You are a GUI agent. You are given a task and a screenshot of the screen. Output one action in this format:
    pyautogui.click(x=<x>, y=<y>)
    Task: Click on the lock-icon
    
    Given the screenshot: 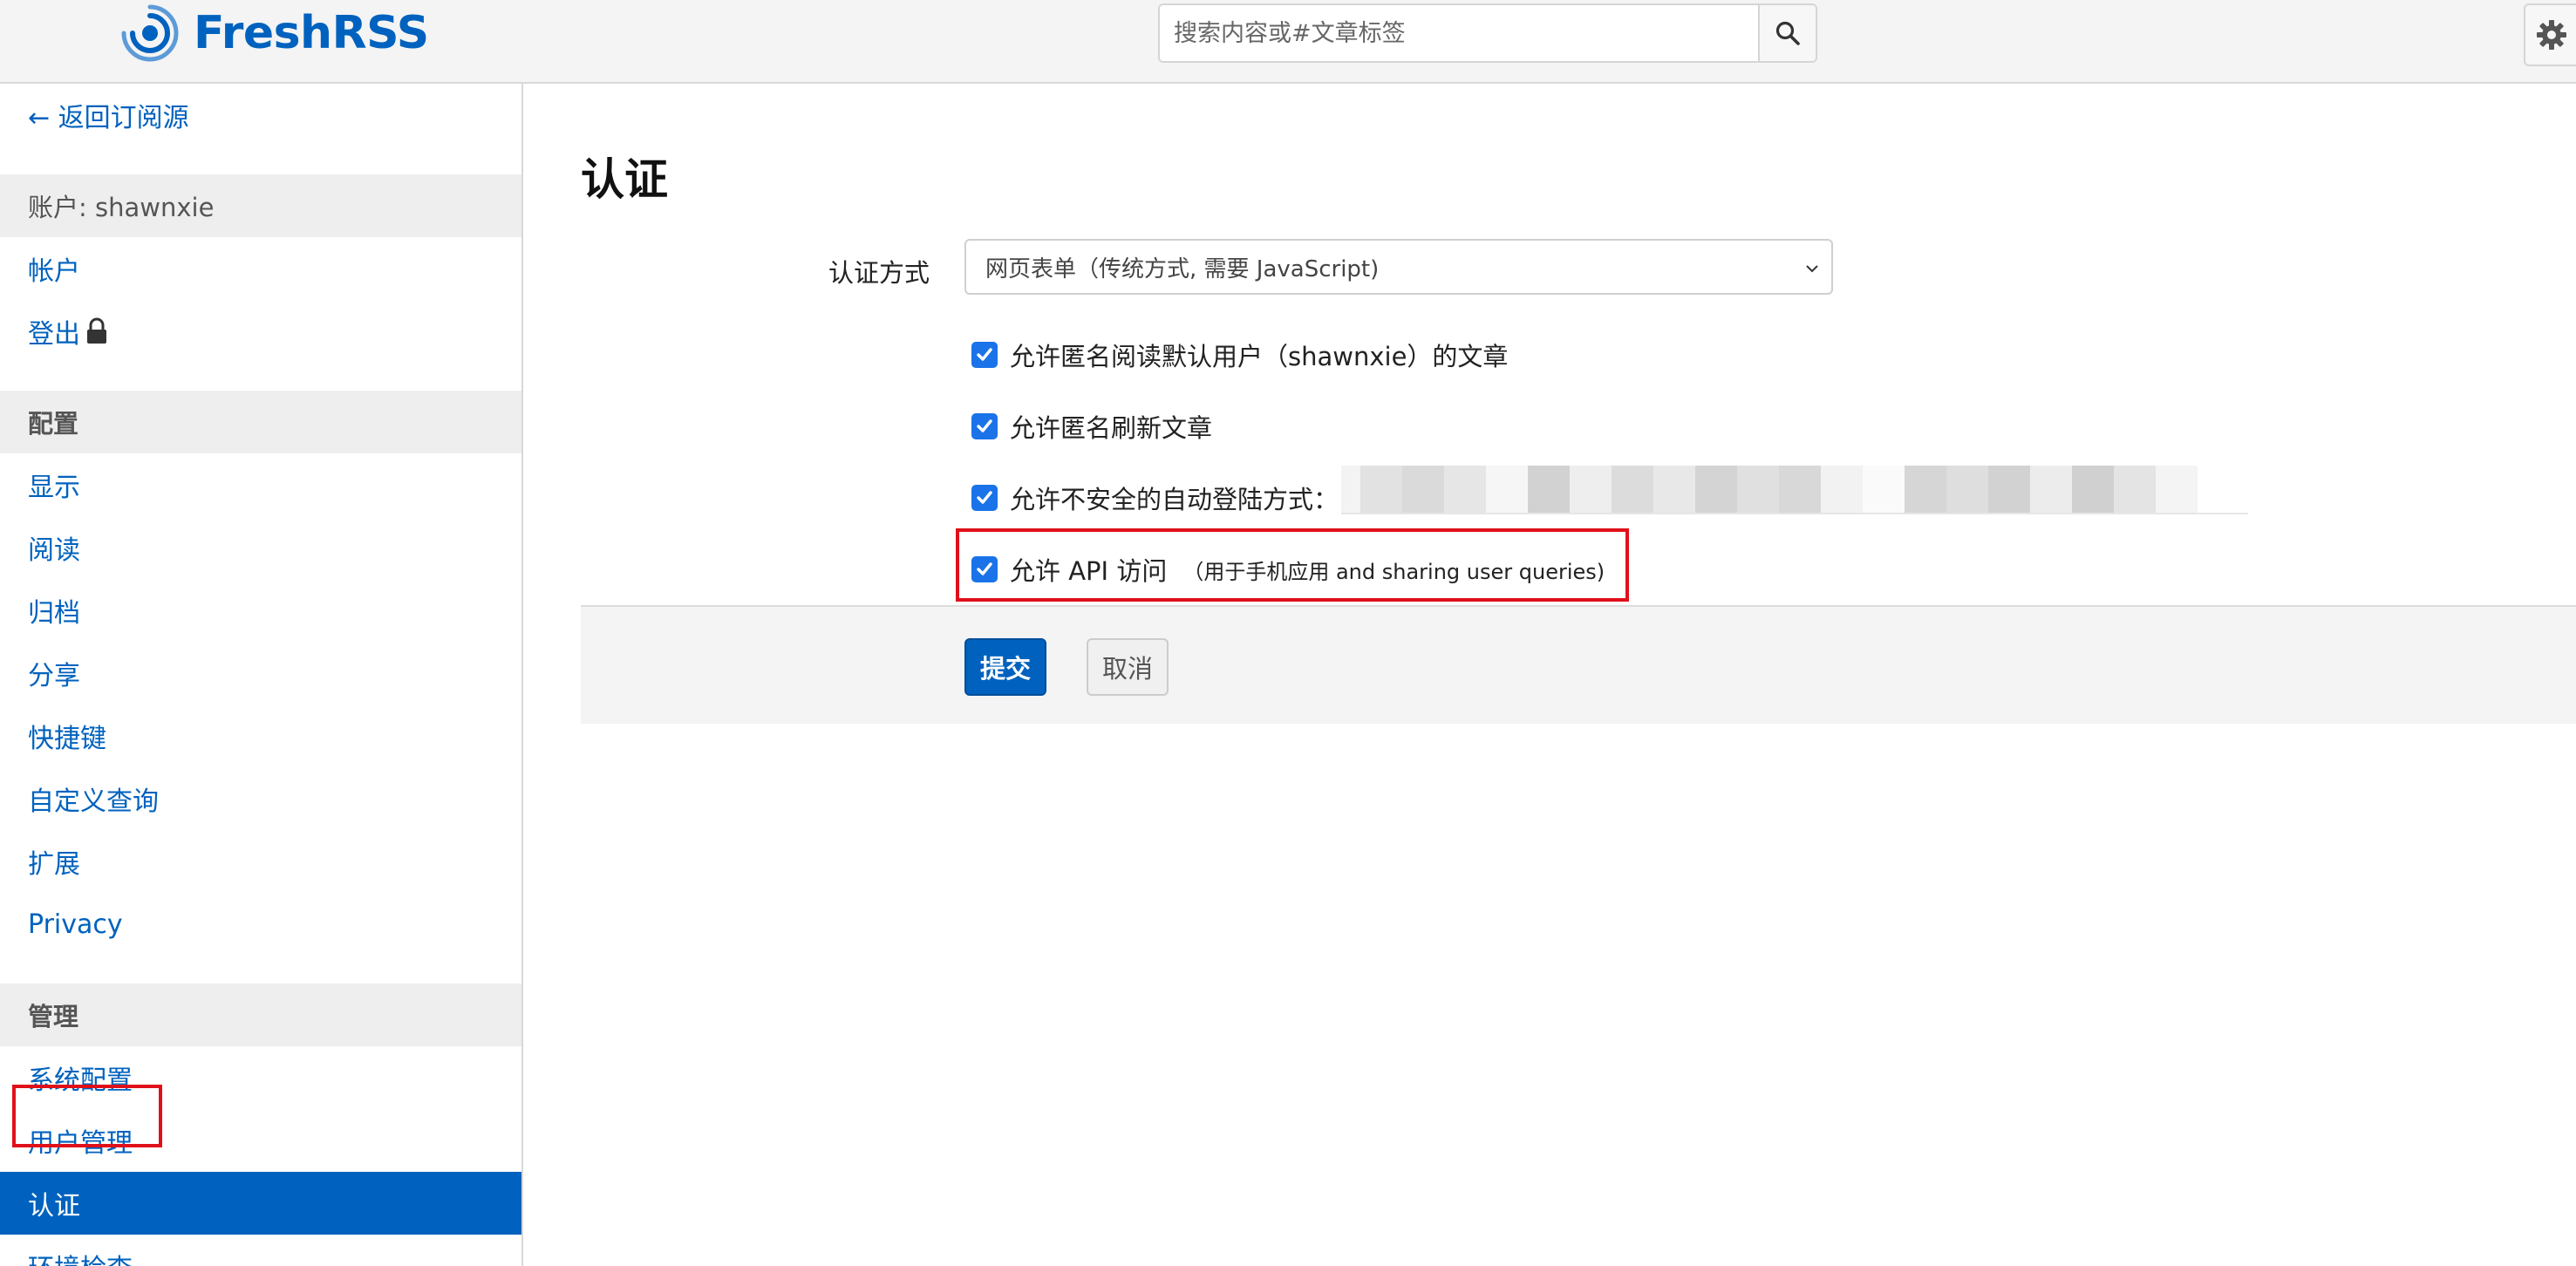 What is the action you would take?
    pyautogui.click(x=97, y=330)
    